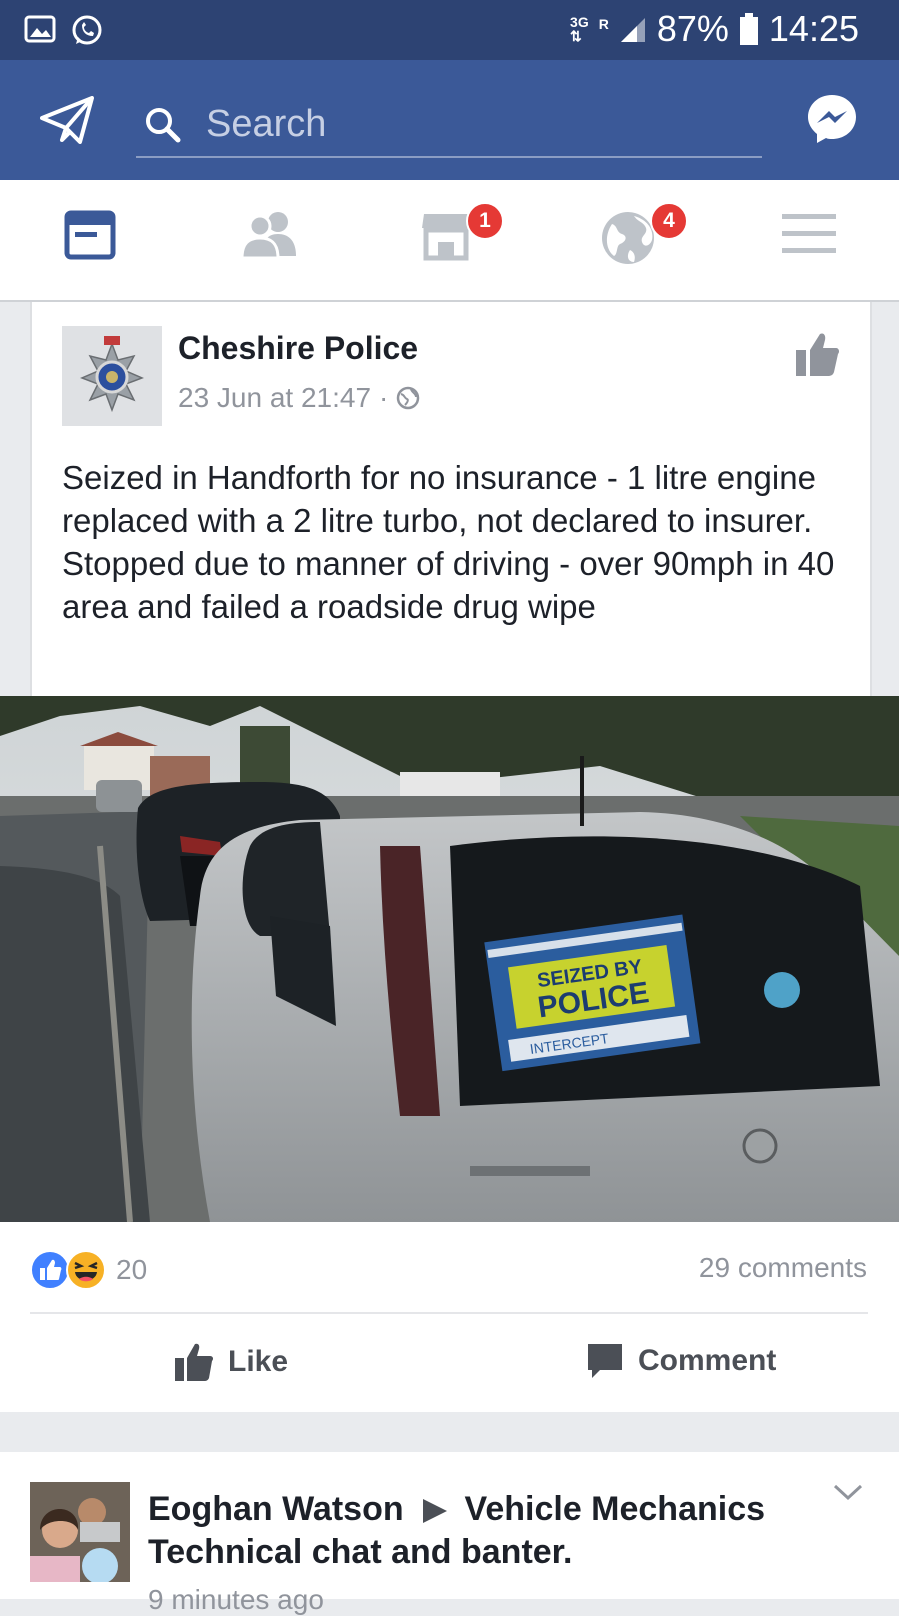  What do you see at coordinates (258, 1361) in the screenshot?
I see `like-label: Like` at bounding box center [258, 1361].